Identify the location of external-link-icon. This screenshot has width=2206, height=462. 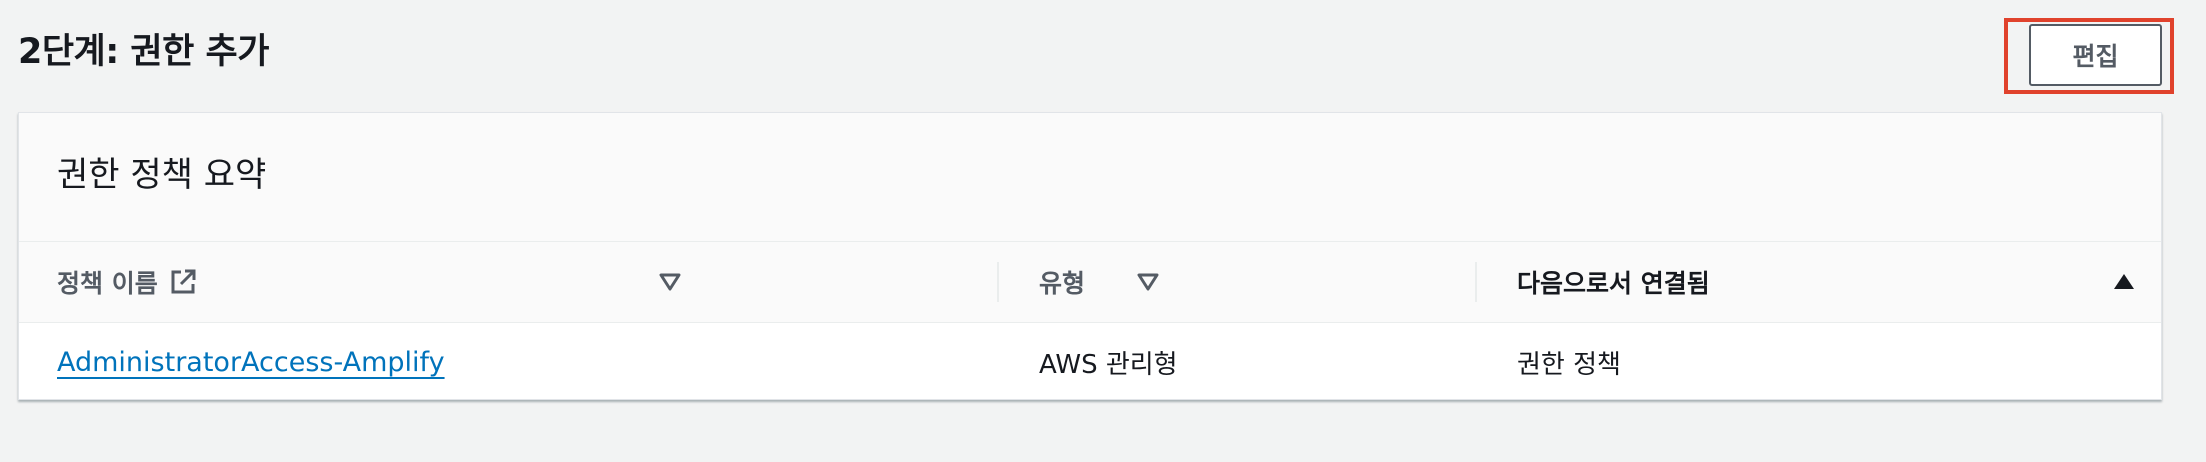
(183, 282).